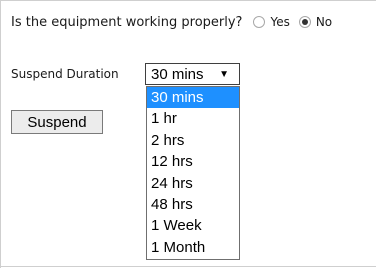 The image size is (376, 268). What do you see at coordinates (224, 74) in the screenshot?
I see `caret-down-icon: ▼` at bounding box center [224, 74].